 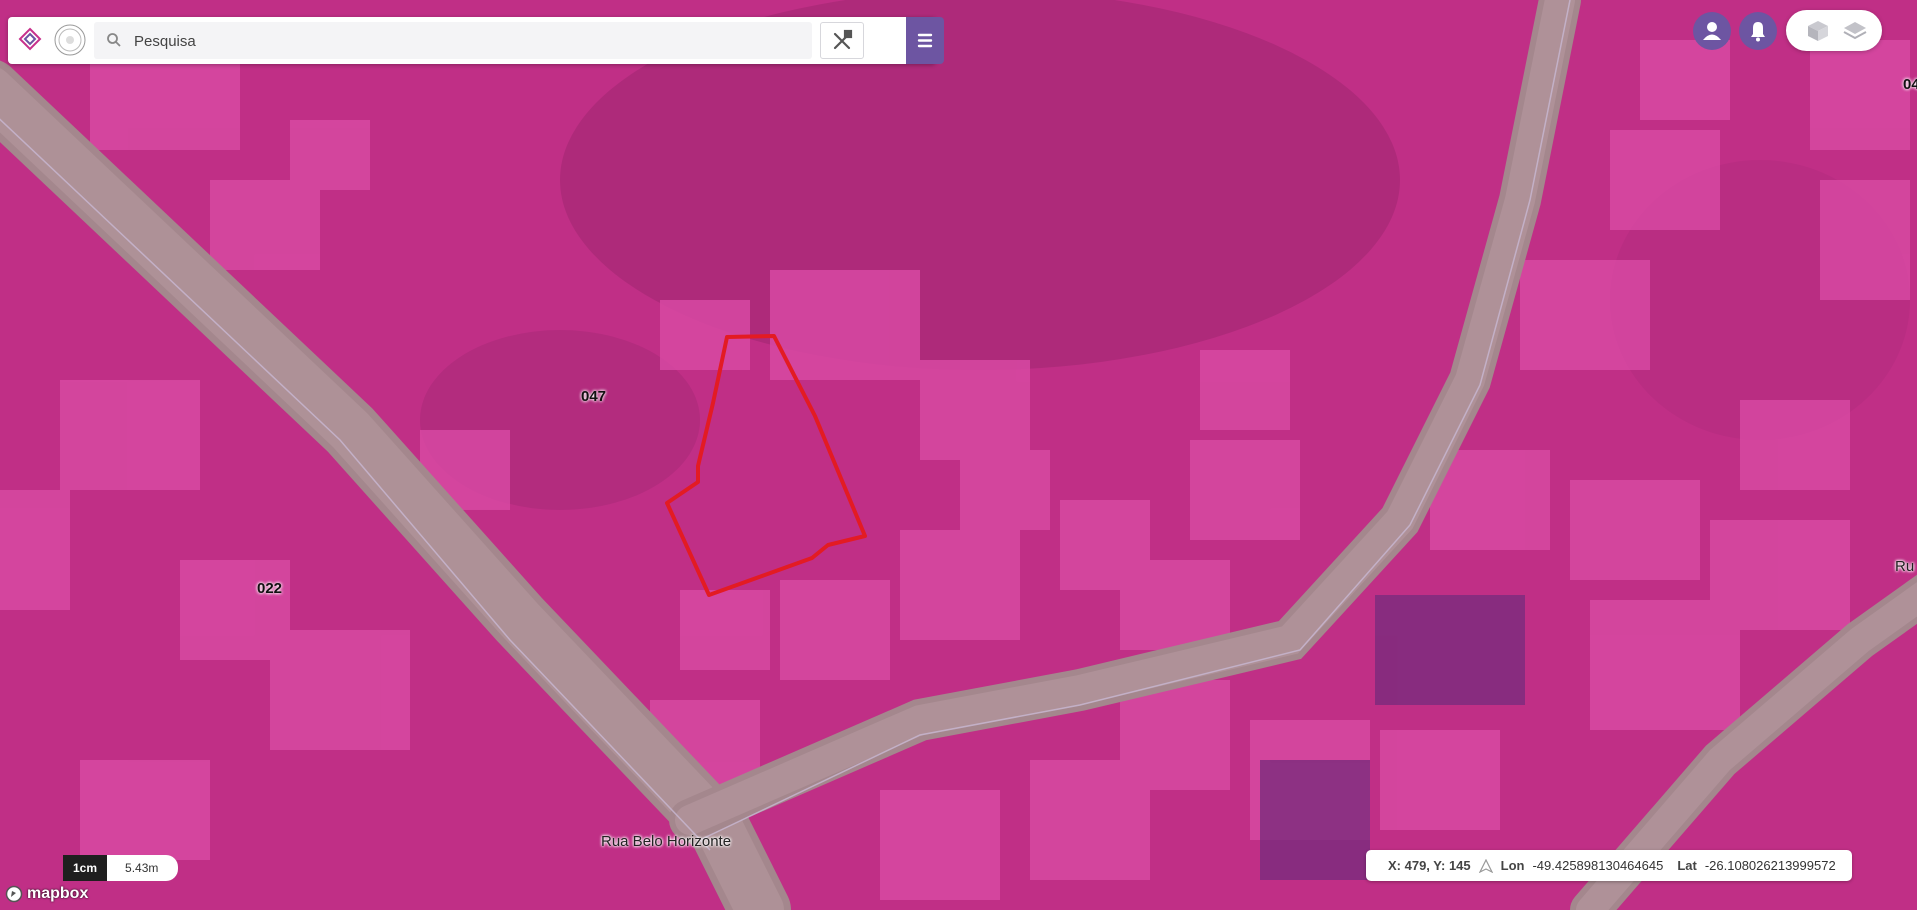 I want to click on search-box, so click(x=453, y=41).